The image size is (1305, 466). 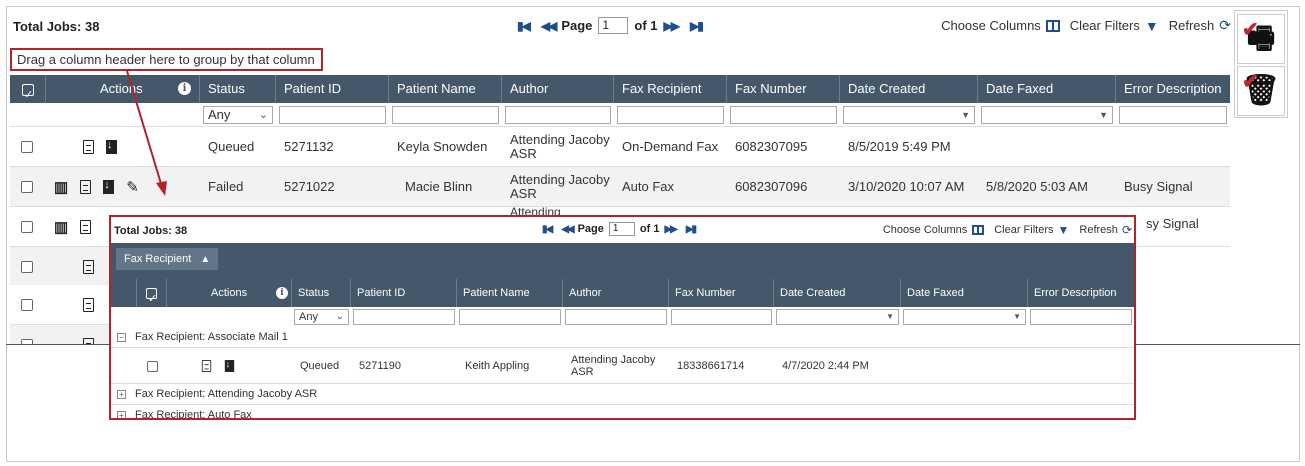 I want to click on sort-up-icon: ▲, so click(x=205, y=259).